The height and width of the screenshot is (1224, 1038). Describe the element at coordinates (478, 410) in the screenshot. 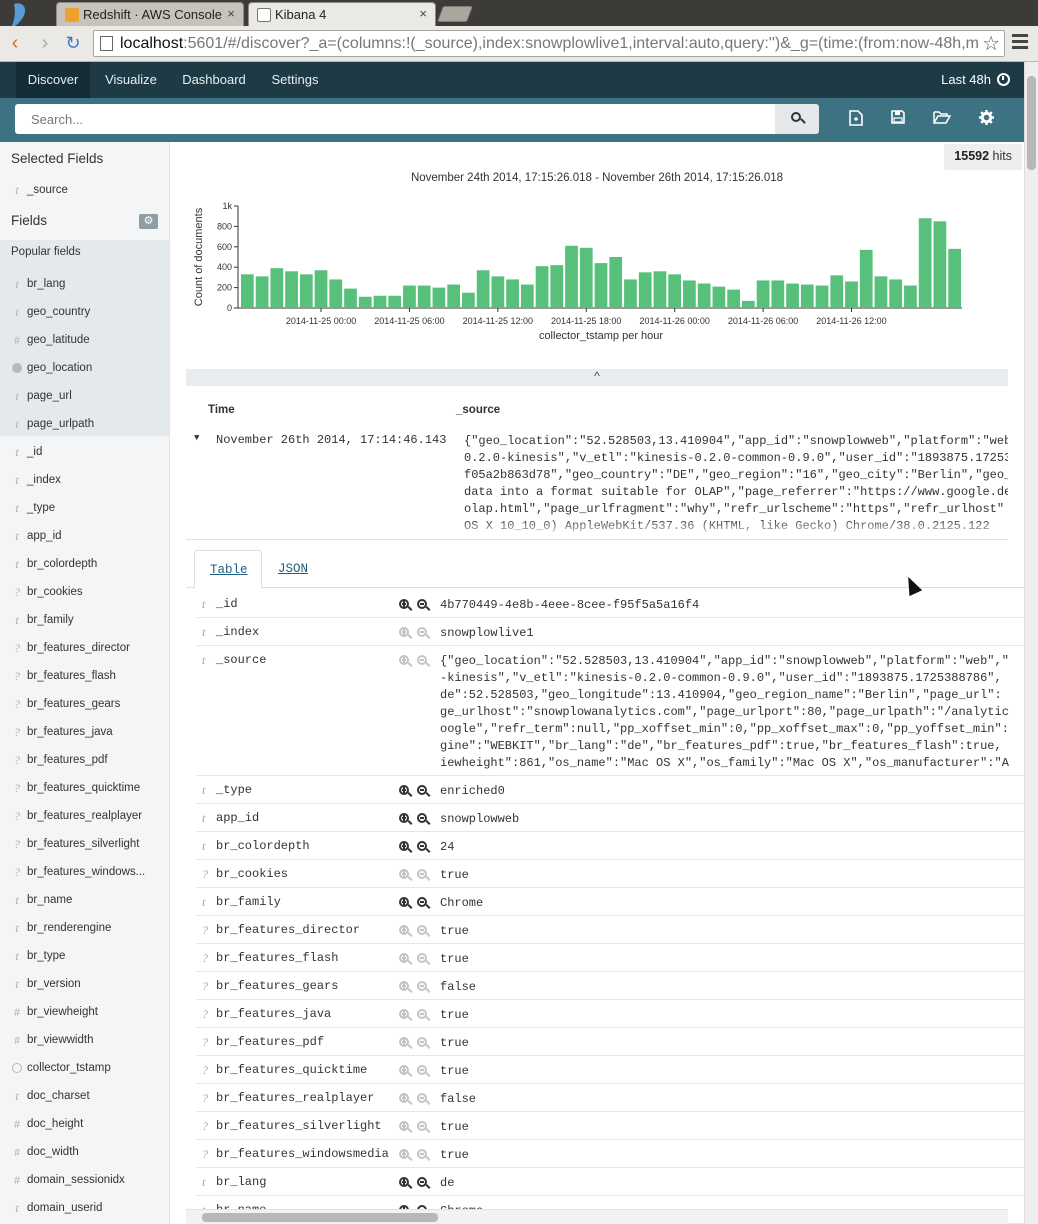

I see `source-column-header: _source` at that location.